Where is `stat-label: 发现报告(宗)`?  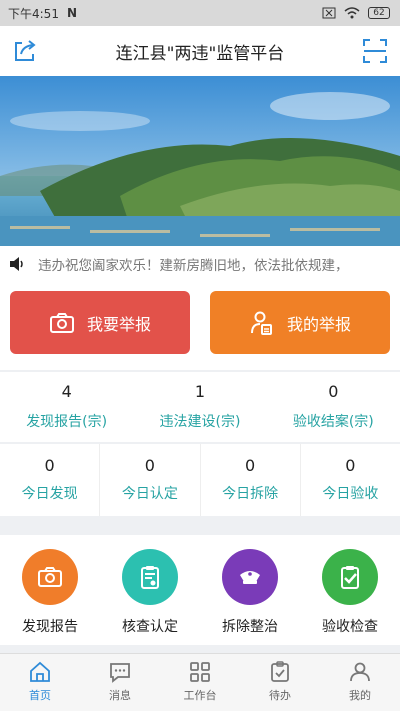 stat-label: 发现报告(宗) is located at coordinates (67, 422).